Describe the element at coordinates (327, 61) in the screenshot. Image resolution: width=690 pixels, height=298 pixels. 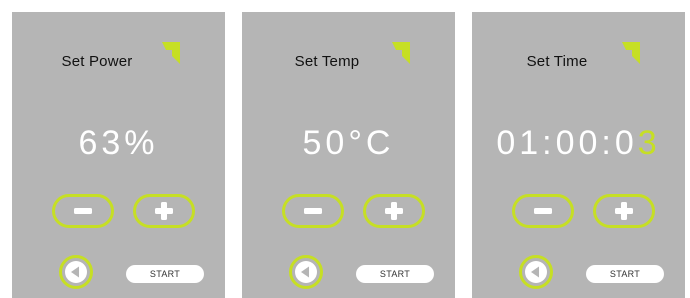
I see `screen-title: Set Temp` at that location.